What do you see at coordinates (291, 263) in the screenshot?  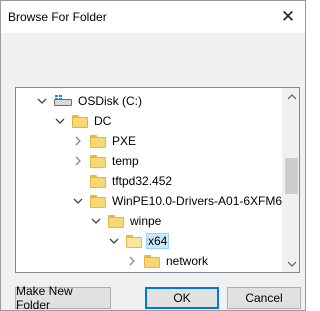 I see `scroll-down-icon` at bounding box center [291, 263].